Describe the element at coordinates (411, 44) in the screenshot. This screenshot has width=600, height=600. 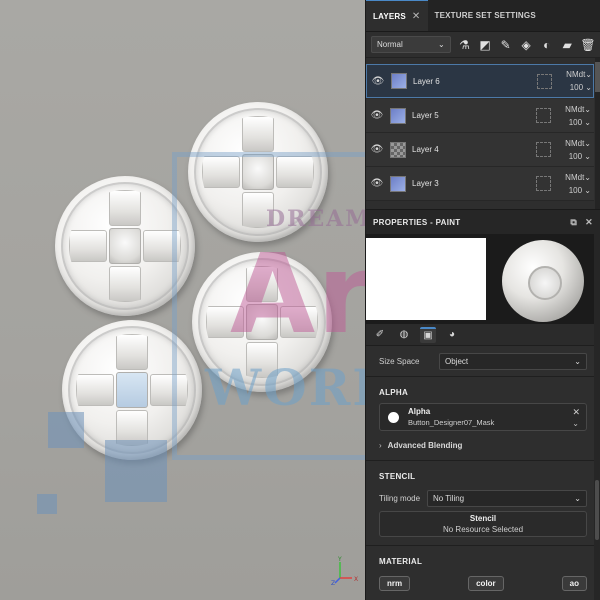
I see `blend-mode-dropdown: Normal ⌄` at that location.